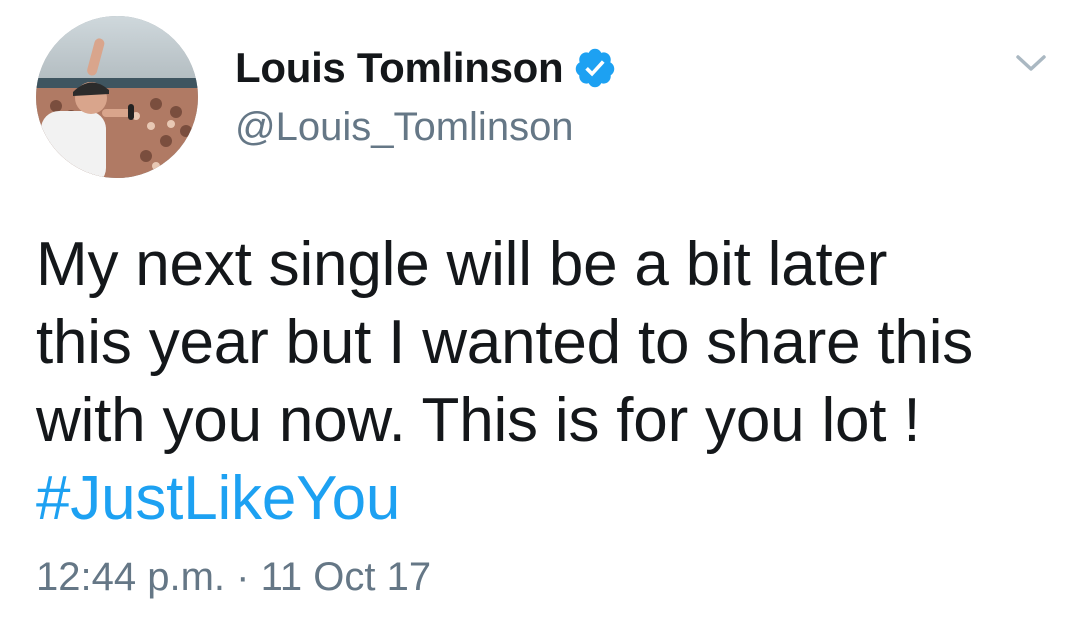  Describe the element at coordinates (399, 68) in the screenshot. I see `display-name: Louis Tomlinson` at that location.